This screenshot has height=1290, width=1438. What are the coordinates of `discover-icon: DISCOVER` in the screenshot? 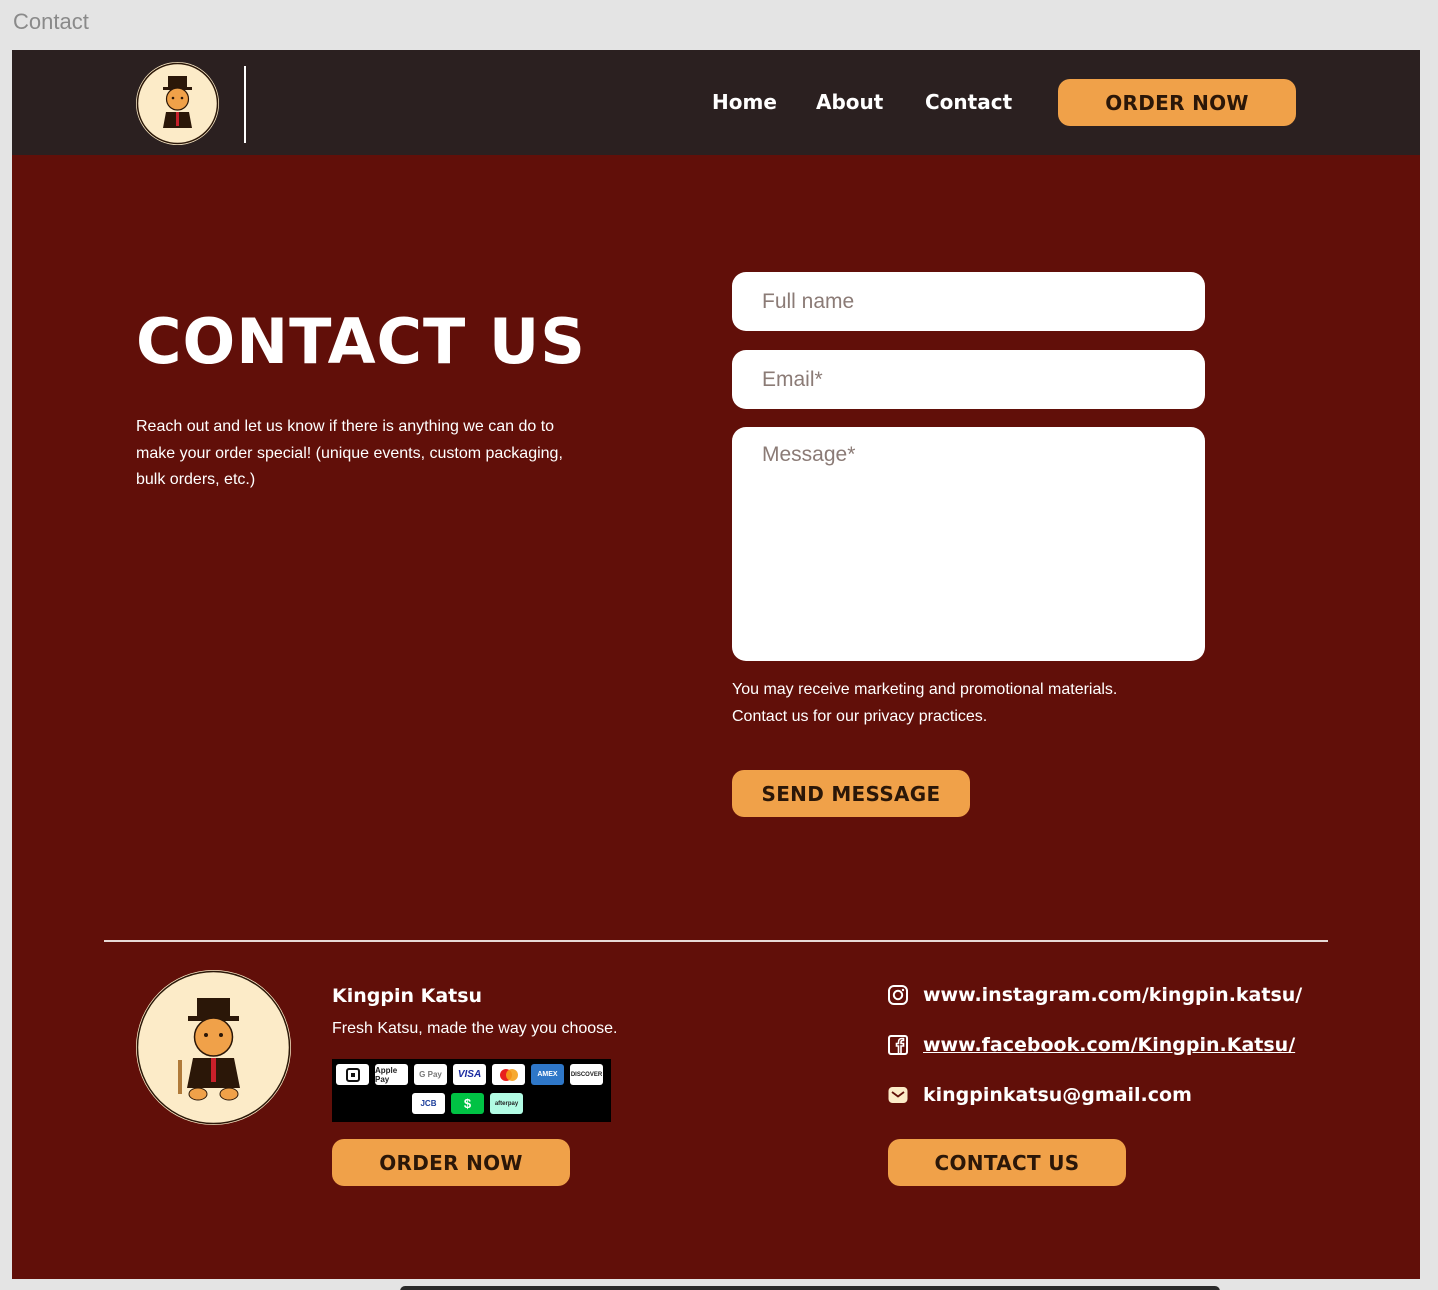 It's located at (586, 1074).